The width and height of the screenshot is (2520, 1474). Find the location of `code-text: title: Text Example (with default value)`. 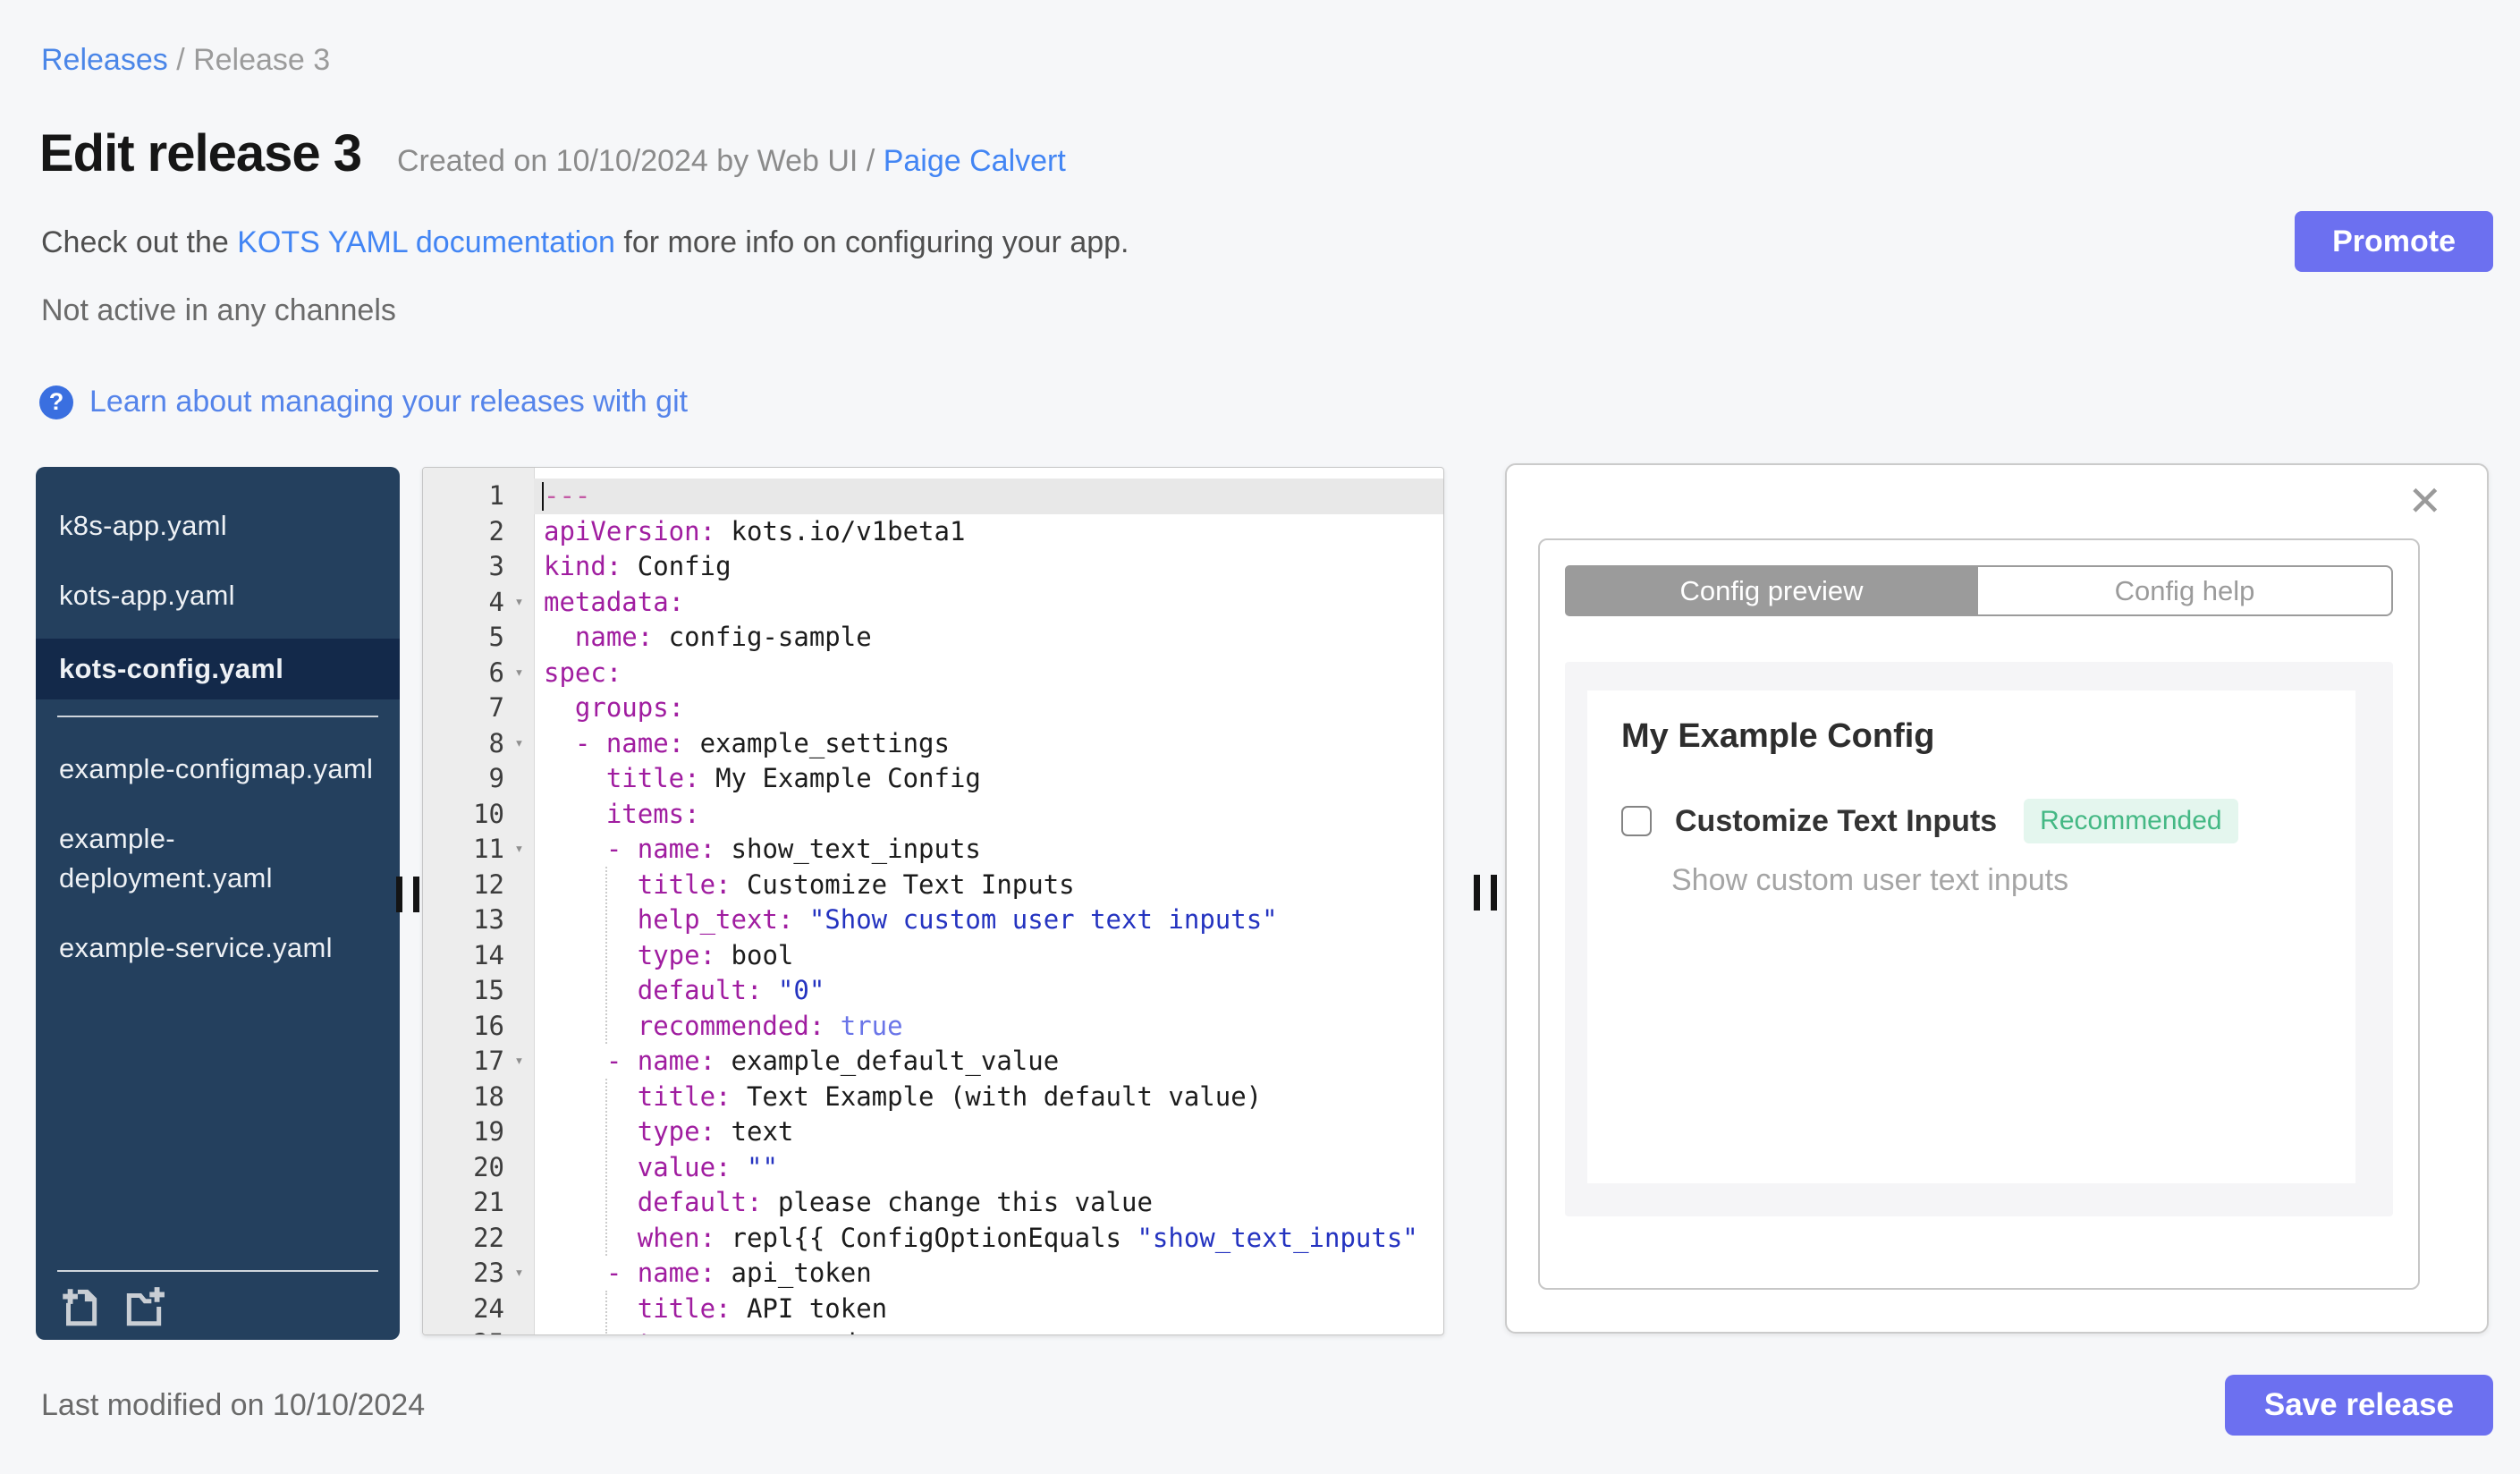

code-text: title: Text Example (with default value) is located at coordinates (903, 1096).